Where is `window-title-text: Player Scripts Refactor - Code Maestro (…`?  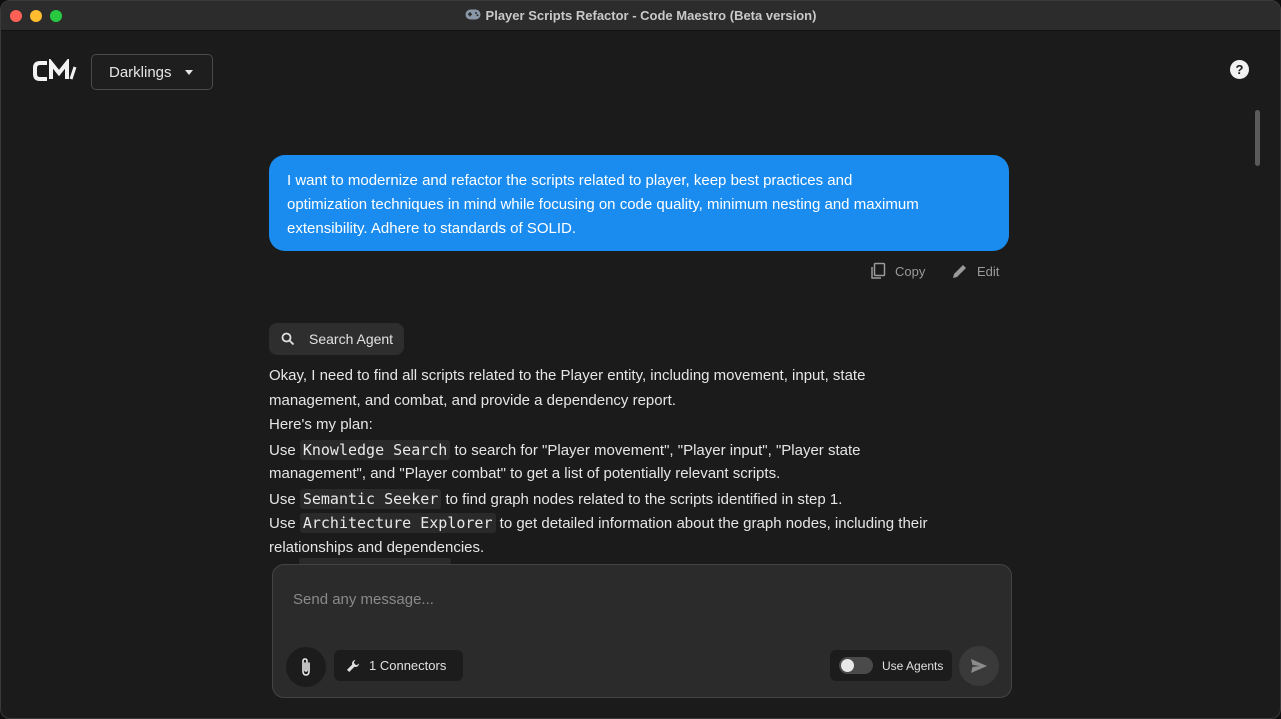
window-title-text: Player Scripts Refactor - Code Maestro (… is located at coordinates (651, 15).